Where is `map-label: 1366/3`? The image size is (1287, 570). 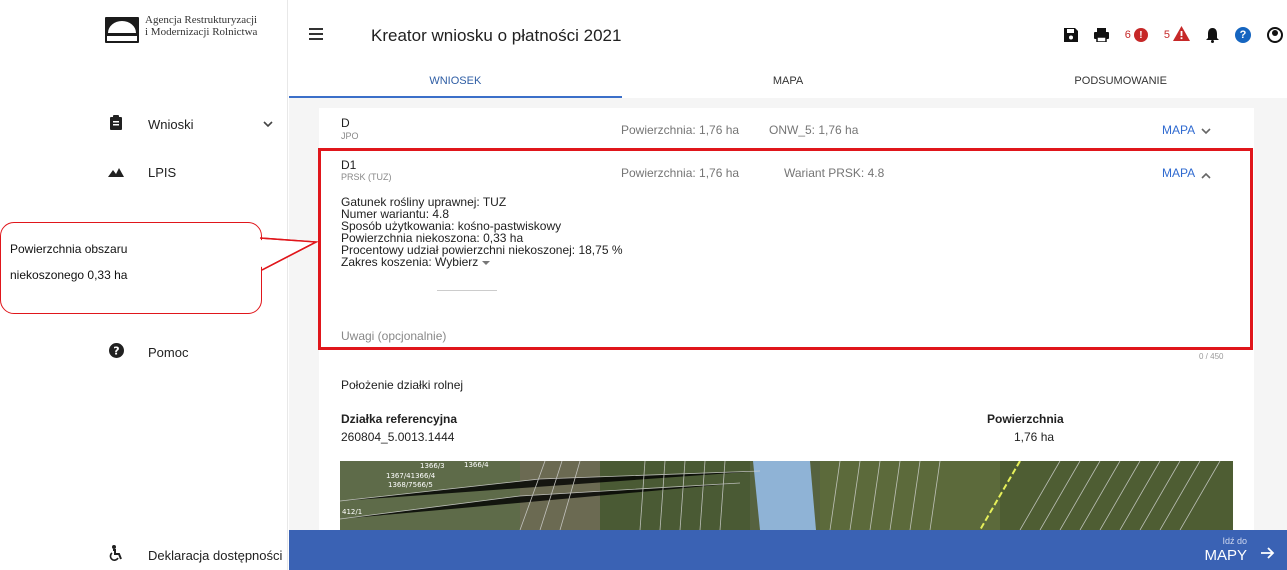 map-label: 1366/3 is located at coordinates (432, 466).